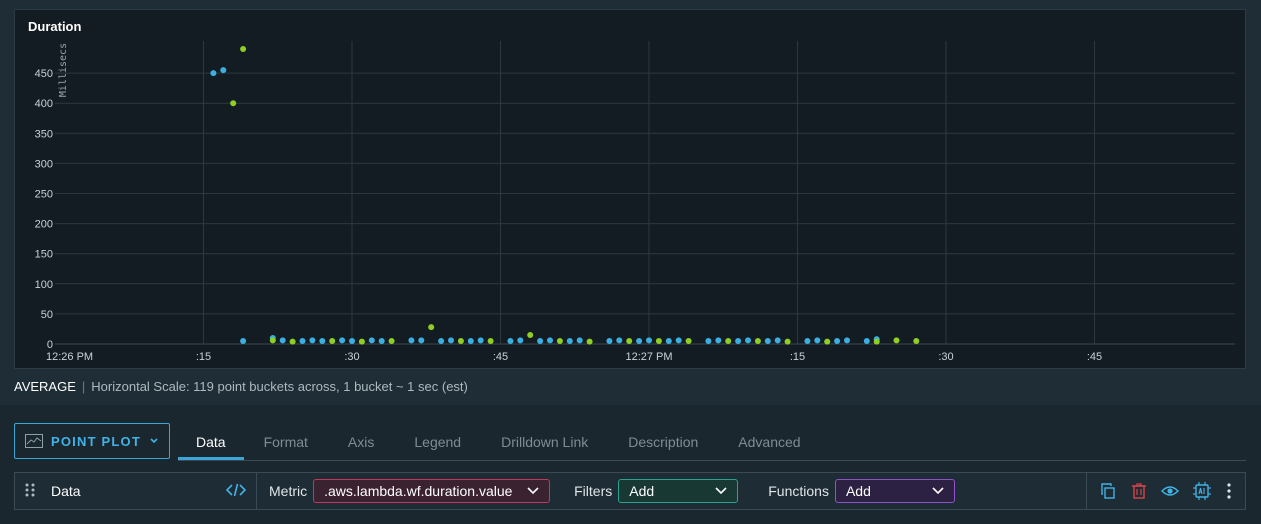 The height and width of the screenshot is (524, 1261). What do you see at coordinates (798, 491) in the screenshot?
I see `functions-label: Functions` at bounding box center [798, 491].